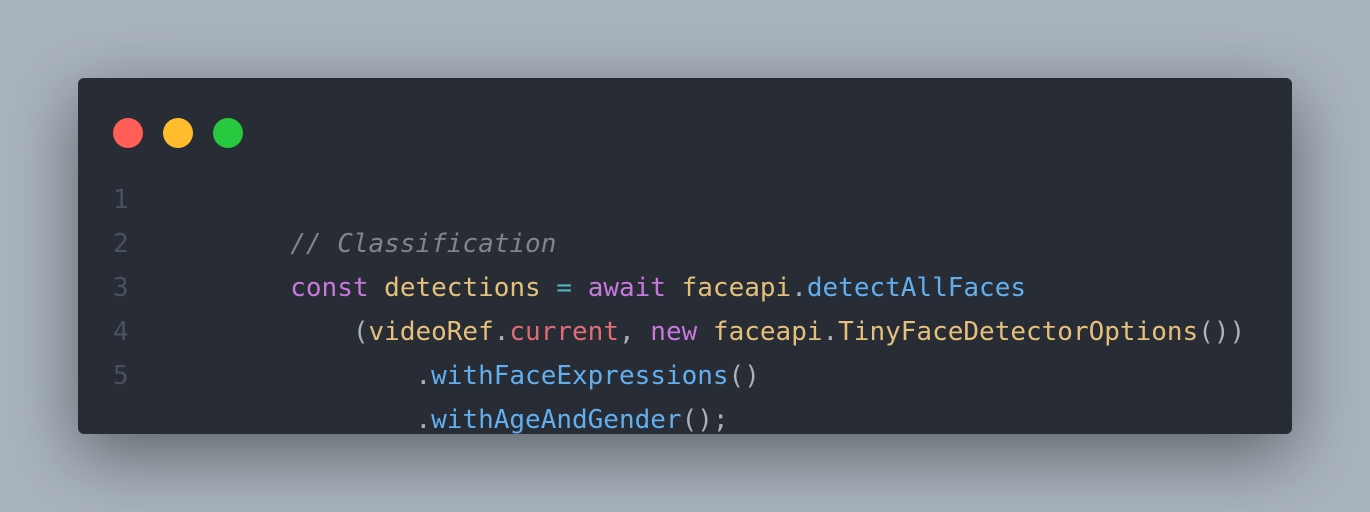  I want to click on line-number: 1, so click(121, 200).